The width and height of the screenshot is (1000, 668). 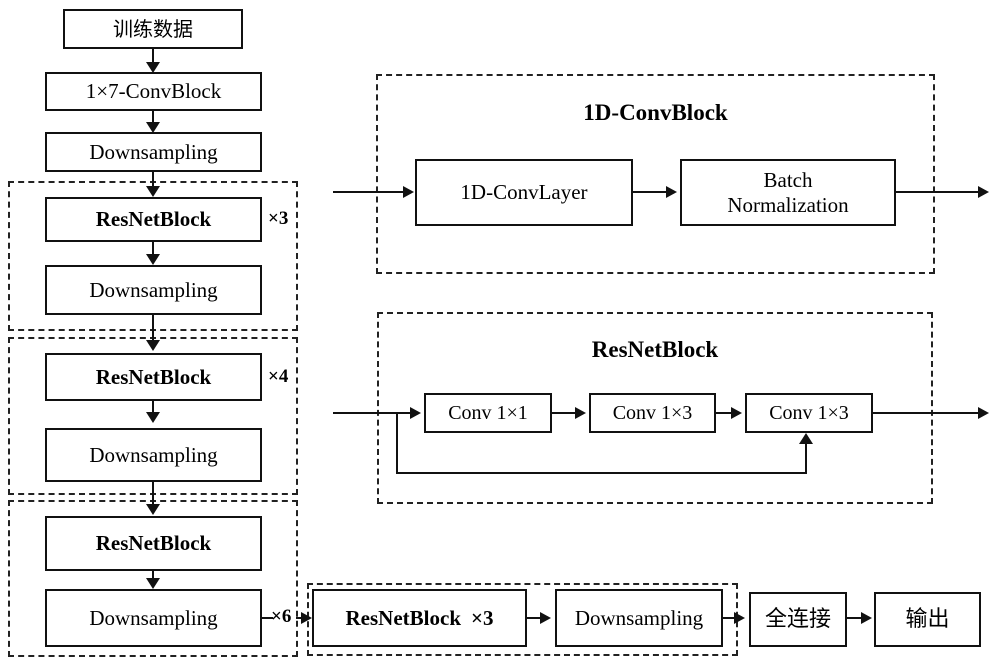 I want to click on node-resnetblock-stage1: ResNetBlock, so click(x=153, y=219).